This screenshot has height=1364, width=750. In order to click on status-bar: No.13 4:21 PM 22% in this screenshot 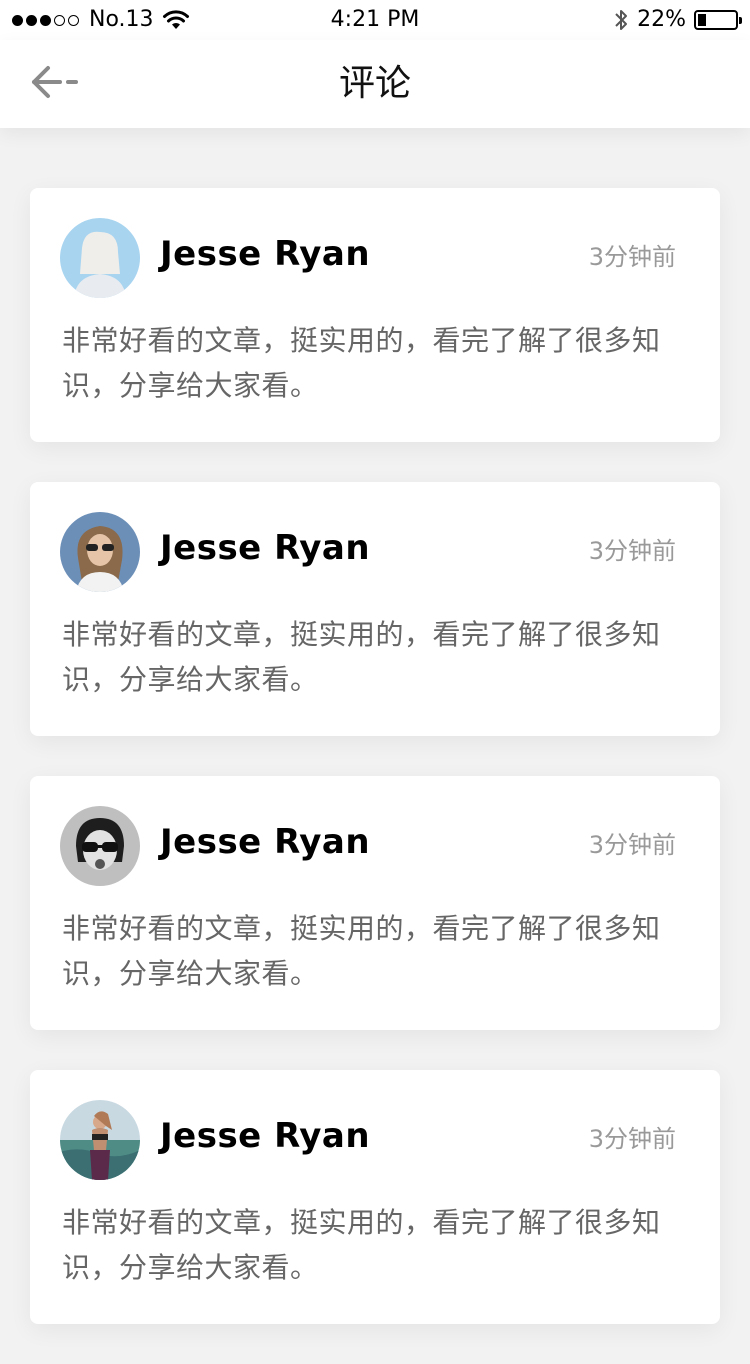, I will do `click(375, 20)`.